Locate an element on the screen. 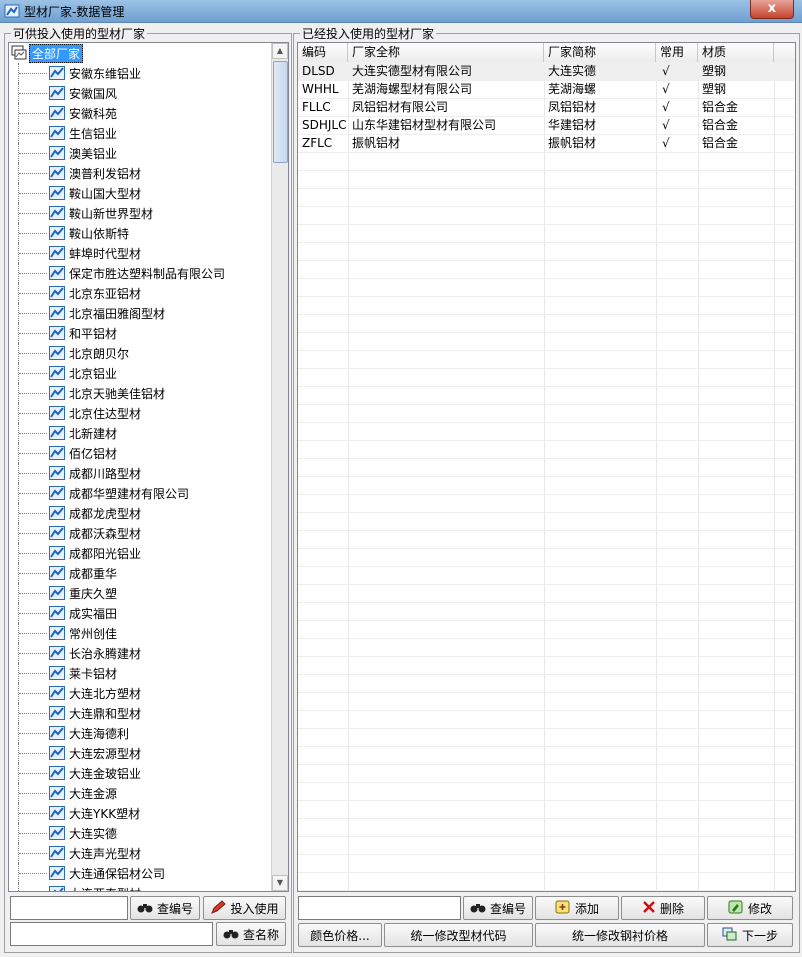  tree-item: 北京东亚铝材 is located at coordinates (141, 293).